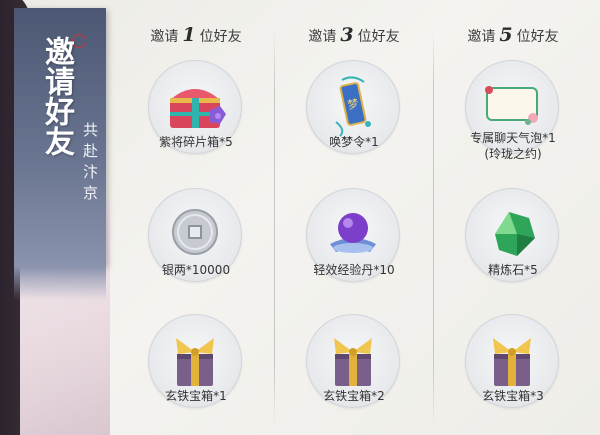  I want to click on reward-item: 轻效经验丹*10, so click(354, 242).